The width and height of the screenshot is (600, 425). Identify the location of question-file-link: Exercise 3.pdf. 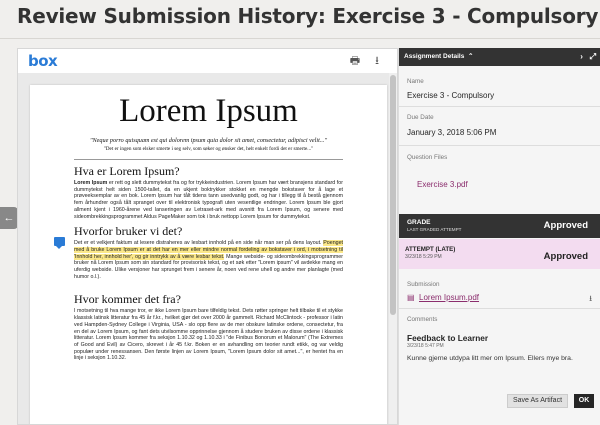
(442, 184).